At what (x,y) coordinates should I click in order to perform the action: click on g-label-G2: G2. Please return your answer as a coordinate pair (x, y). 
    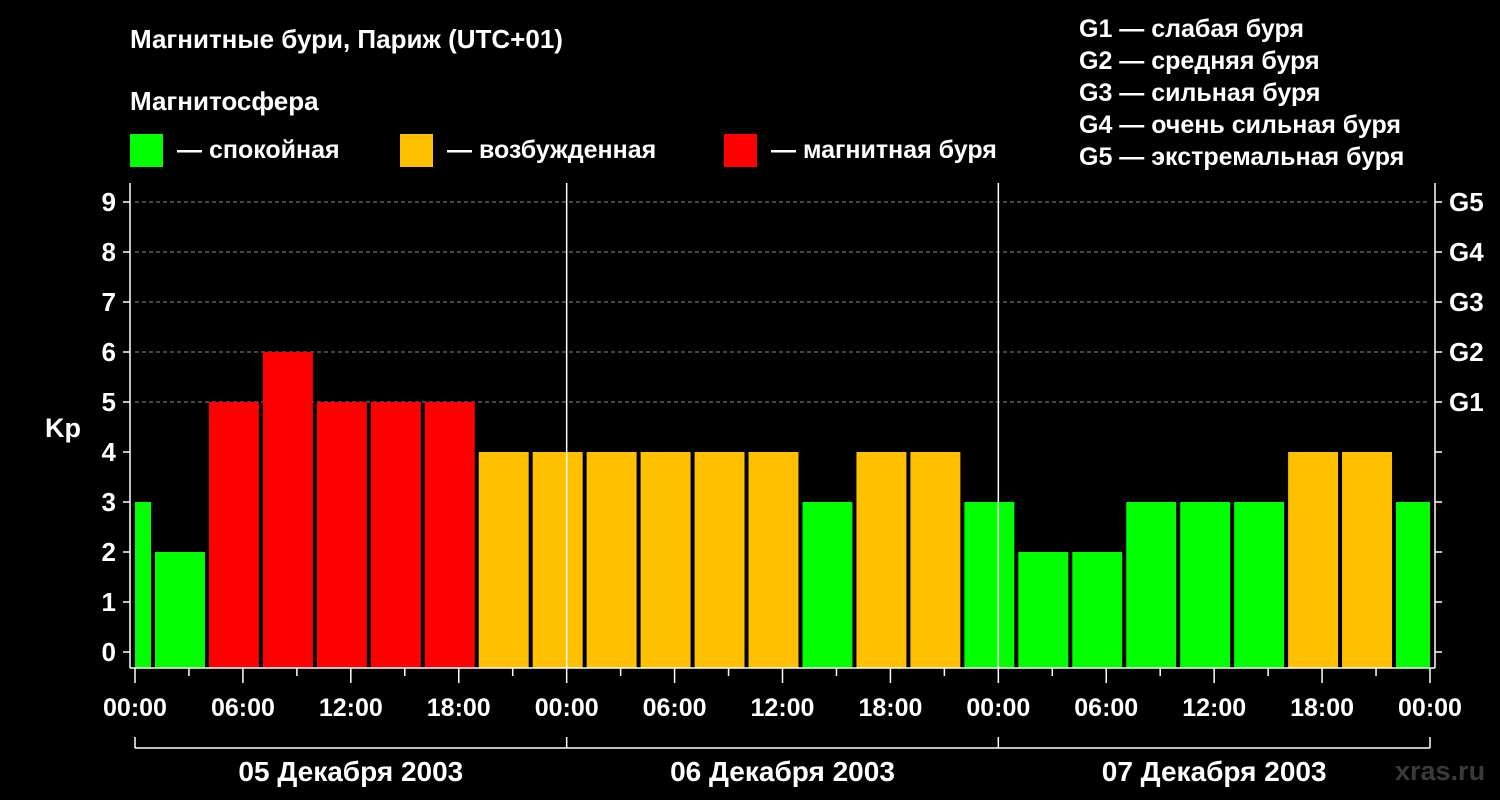
    Looking at the image, I should click on (1466, 352).